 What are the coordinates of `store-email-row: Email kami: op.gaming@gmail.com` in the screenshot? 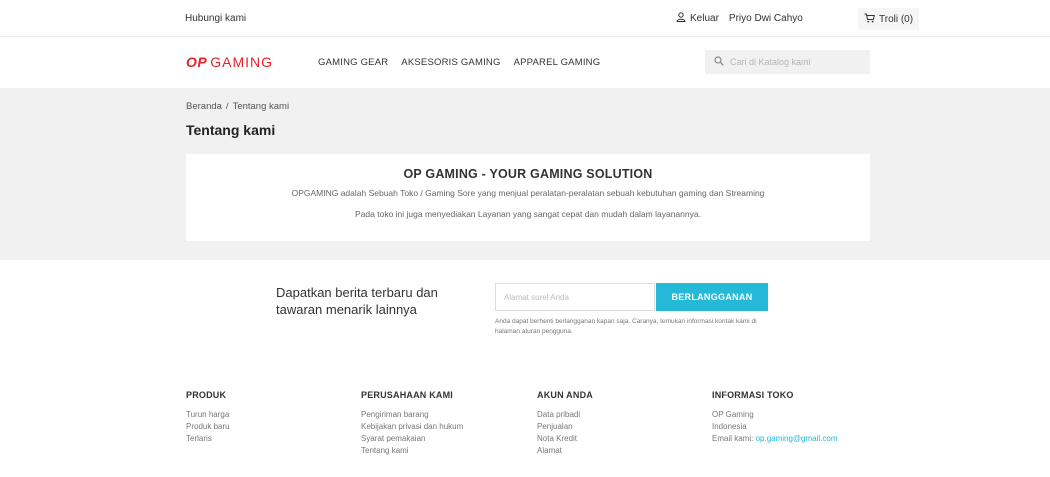 It's located at (775, 439).